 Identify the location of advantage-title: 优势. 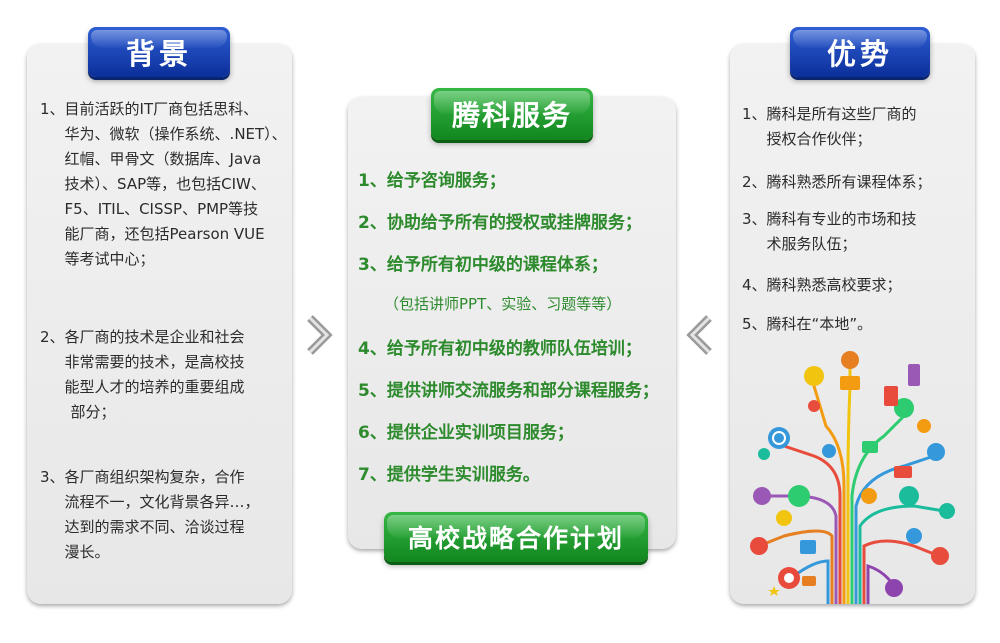
(859, 54).